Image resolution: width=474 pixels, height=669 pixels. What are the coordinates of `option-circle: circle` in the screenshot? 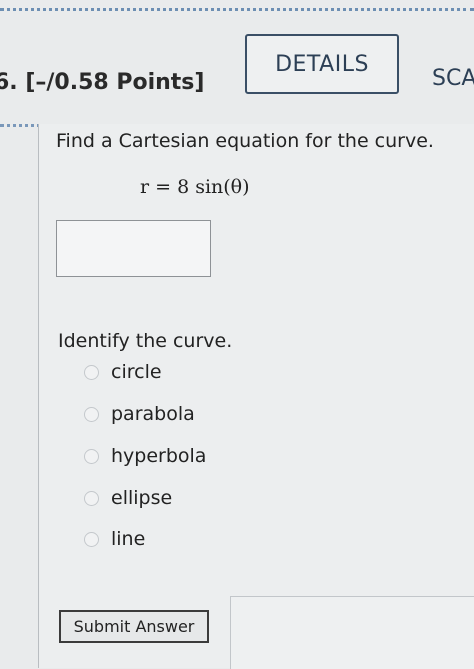 It's located at (123, 372).